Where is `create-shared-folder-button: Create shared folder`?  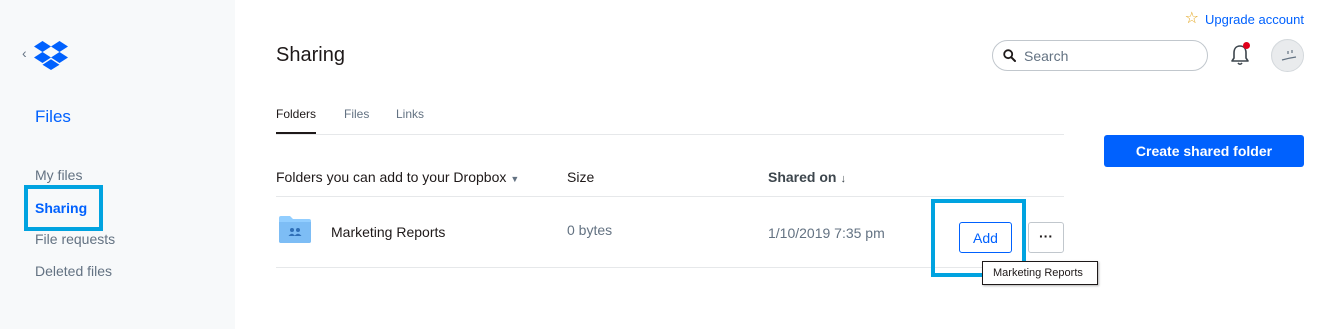 create-shared-folder-button: Create shared folder is located at coordinates (1204, 151).